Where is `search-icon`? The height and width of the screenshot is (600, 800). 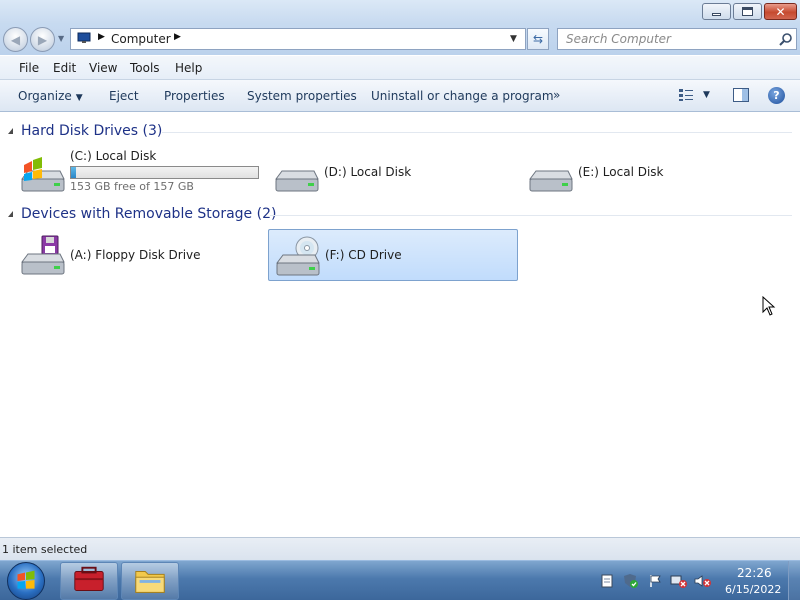
search-icon is located at coordinates (786, 39).